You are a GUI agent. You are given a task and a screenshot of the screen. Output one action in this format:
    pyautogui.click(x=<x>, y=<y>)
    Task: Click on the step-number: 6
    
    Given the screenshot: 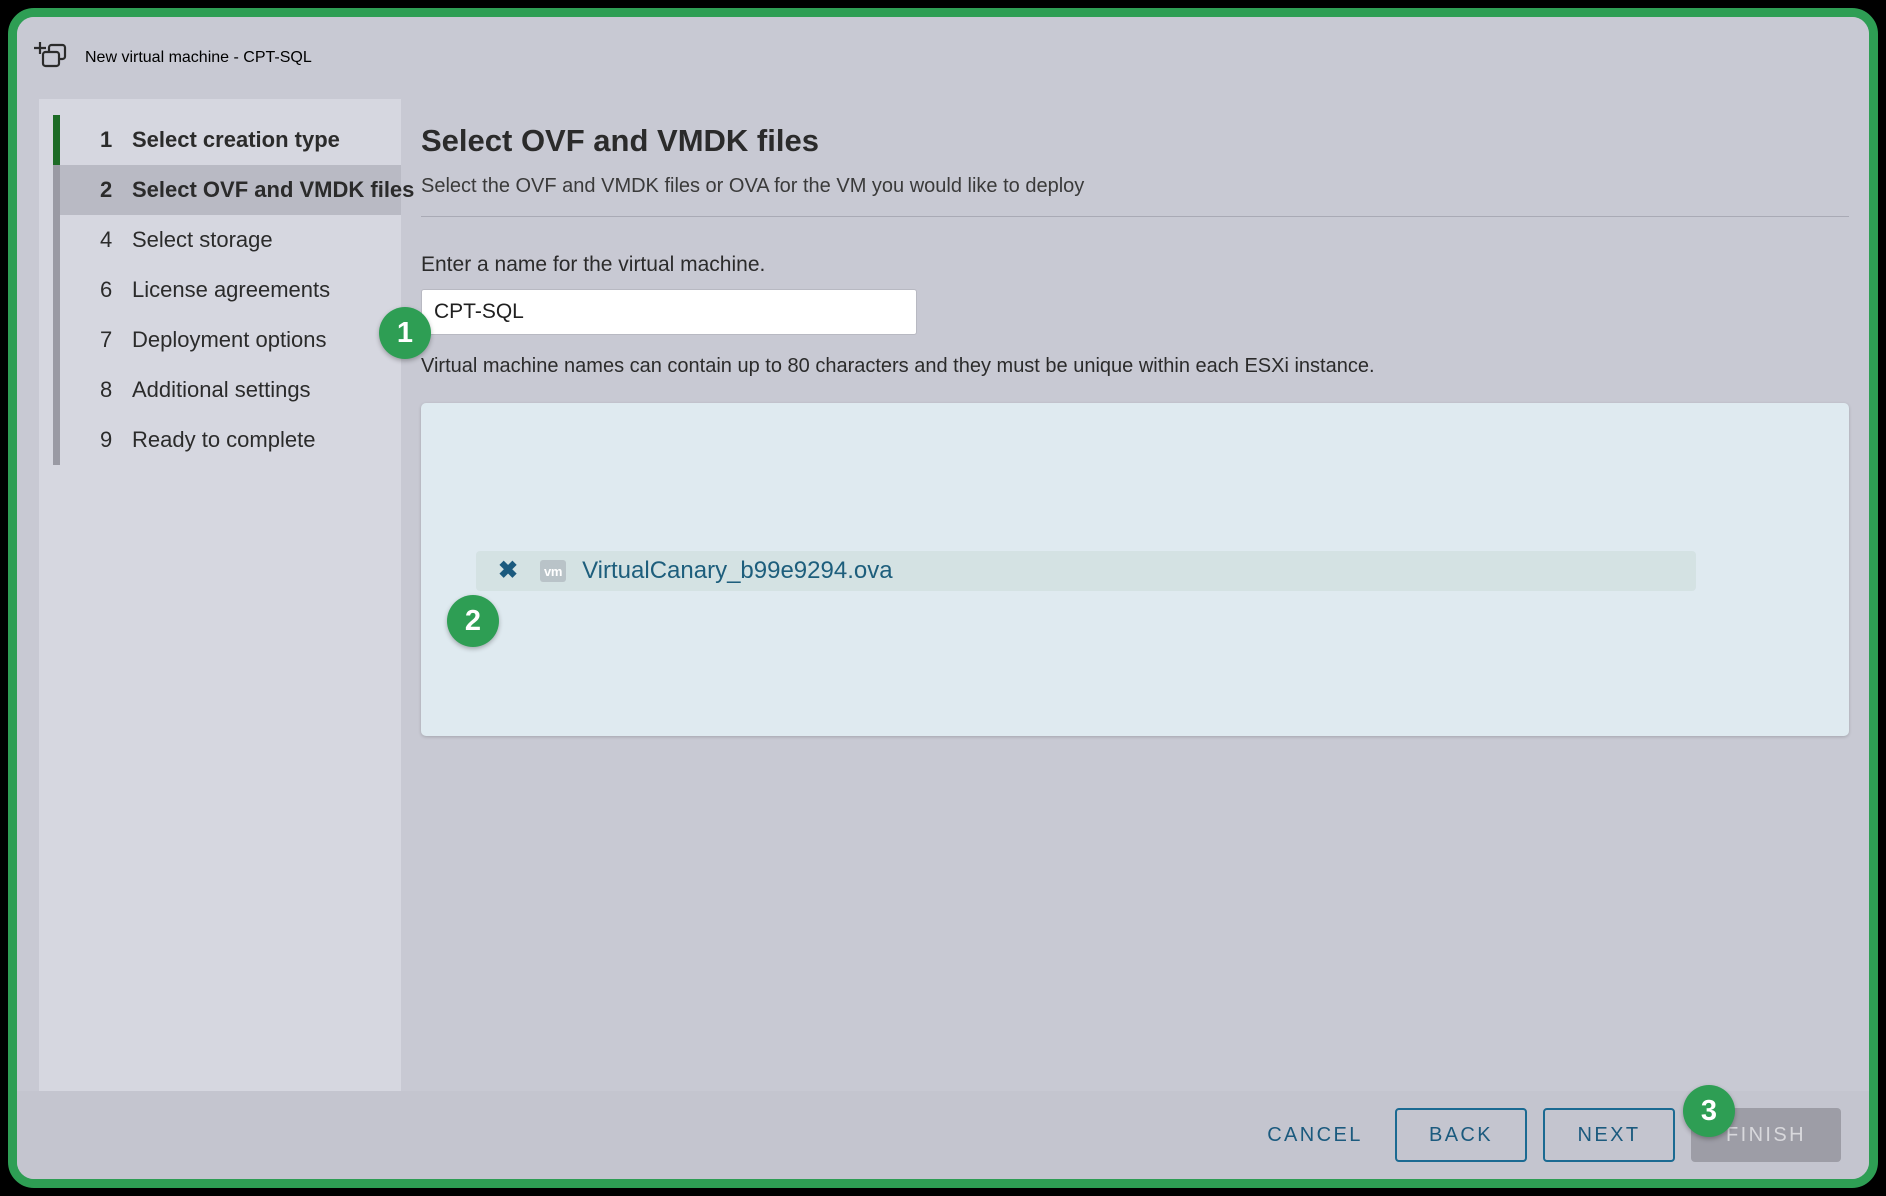 What is the action you would take?
    pyautogui.click(x=106, y=289)
    